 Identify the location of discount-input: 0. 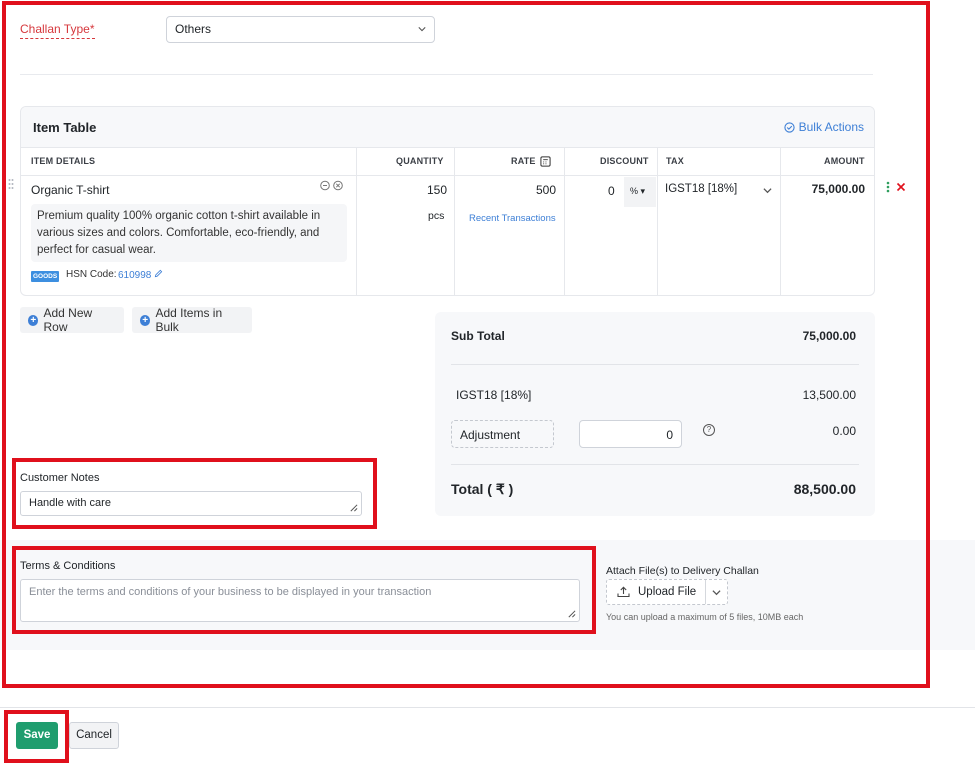
(611, 191).